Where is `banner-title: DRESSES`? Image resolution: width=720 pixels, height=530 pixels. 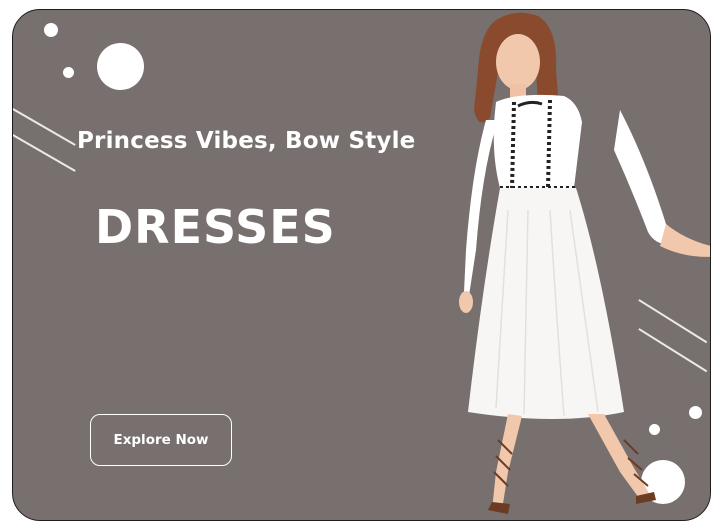
banner-title: DRESSES is located at coordinates (215, 227).